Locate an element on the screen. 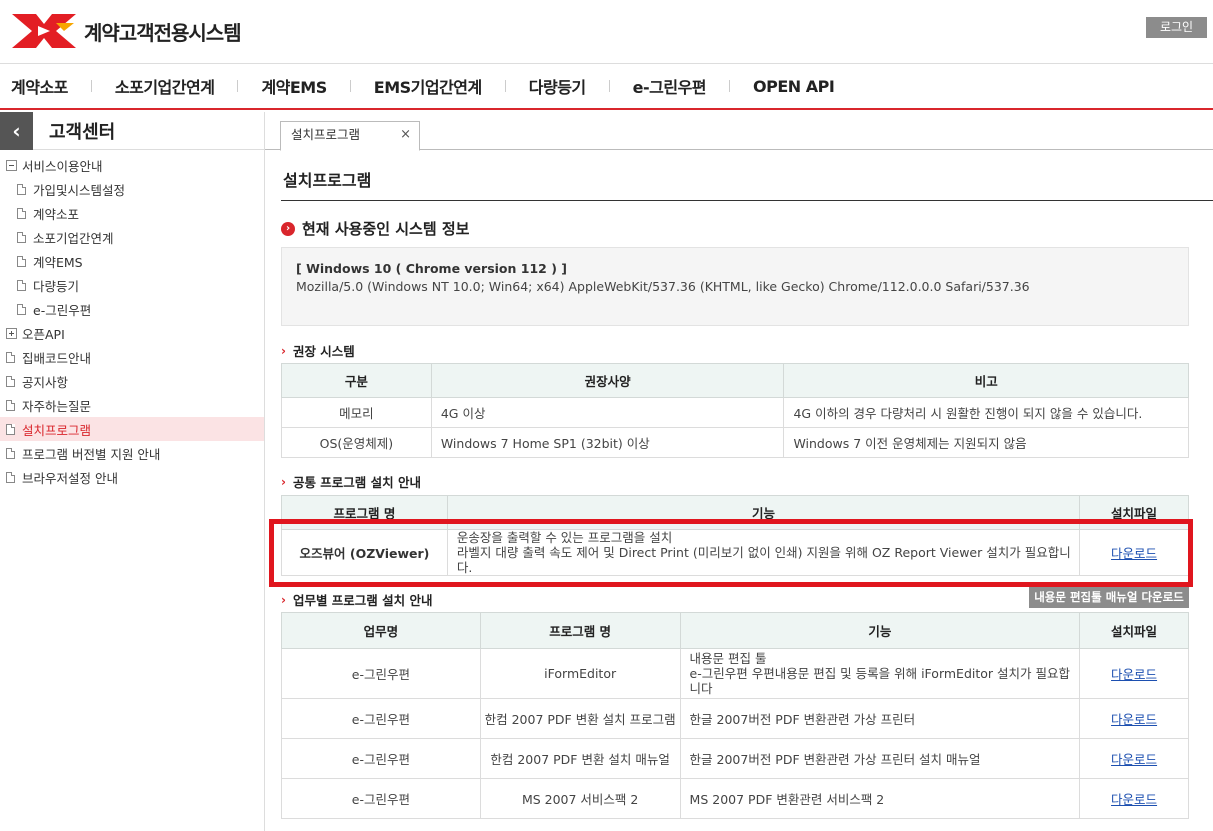  sidebar-item-label: 가입및시스템설정 is located at coordinates (79, 190).